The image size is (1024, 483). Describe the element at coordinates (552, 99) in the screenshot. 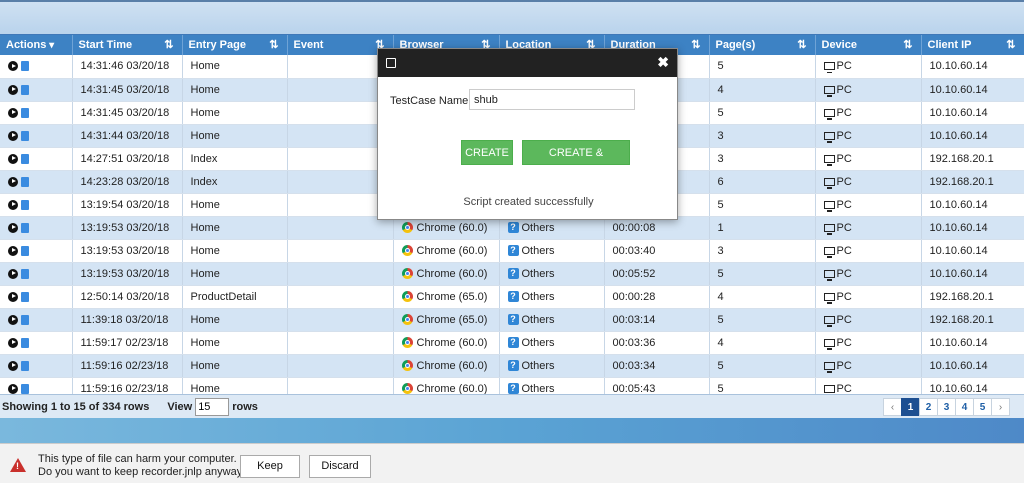

I see `testcase-name-input` at that location.